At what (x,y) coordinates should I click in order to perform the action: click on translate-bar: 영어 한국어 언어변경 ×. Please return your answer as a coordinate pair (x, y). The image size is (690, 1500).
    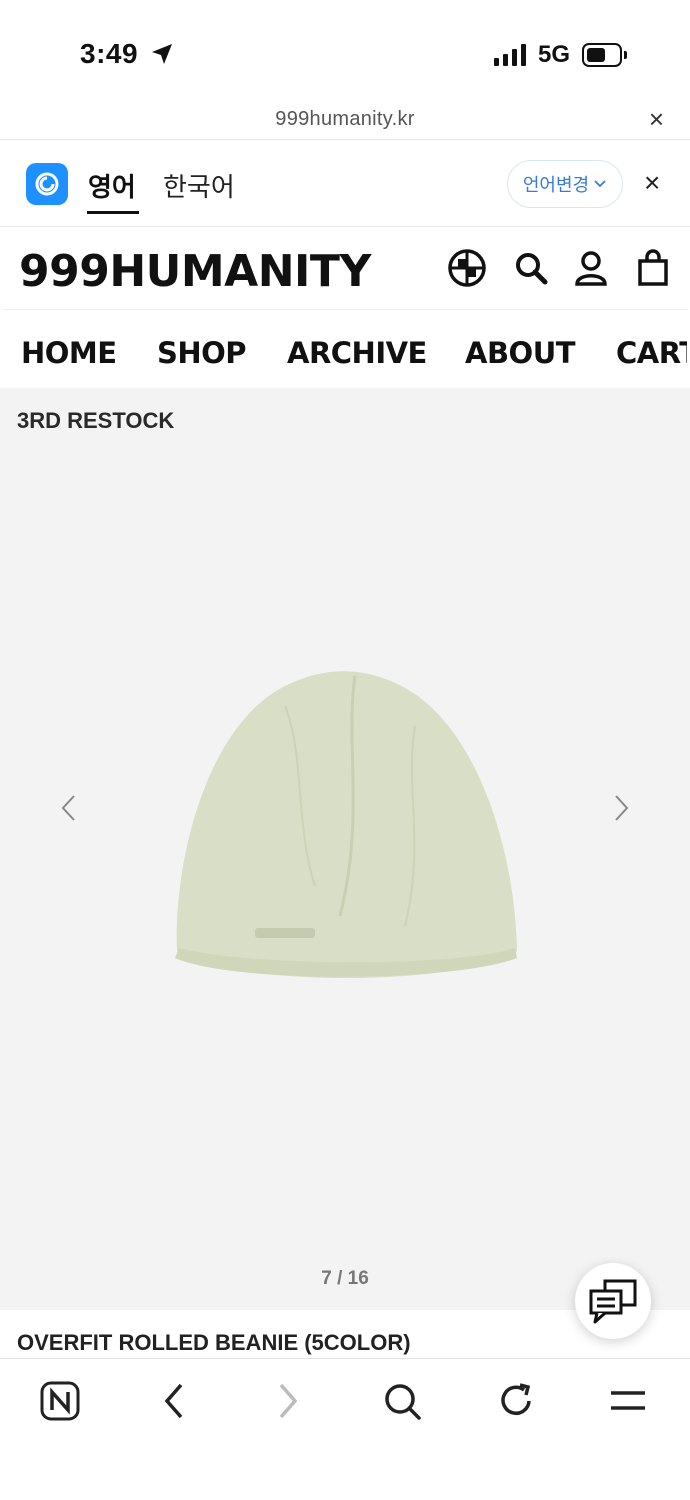
    Looking at the image, I should click on (345, 184).